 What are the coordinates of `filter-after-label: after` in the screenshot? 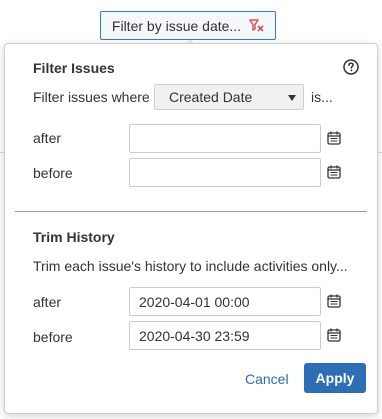 It's located at (47, 138).